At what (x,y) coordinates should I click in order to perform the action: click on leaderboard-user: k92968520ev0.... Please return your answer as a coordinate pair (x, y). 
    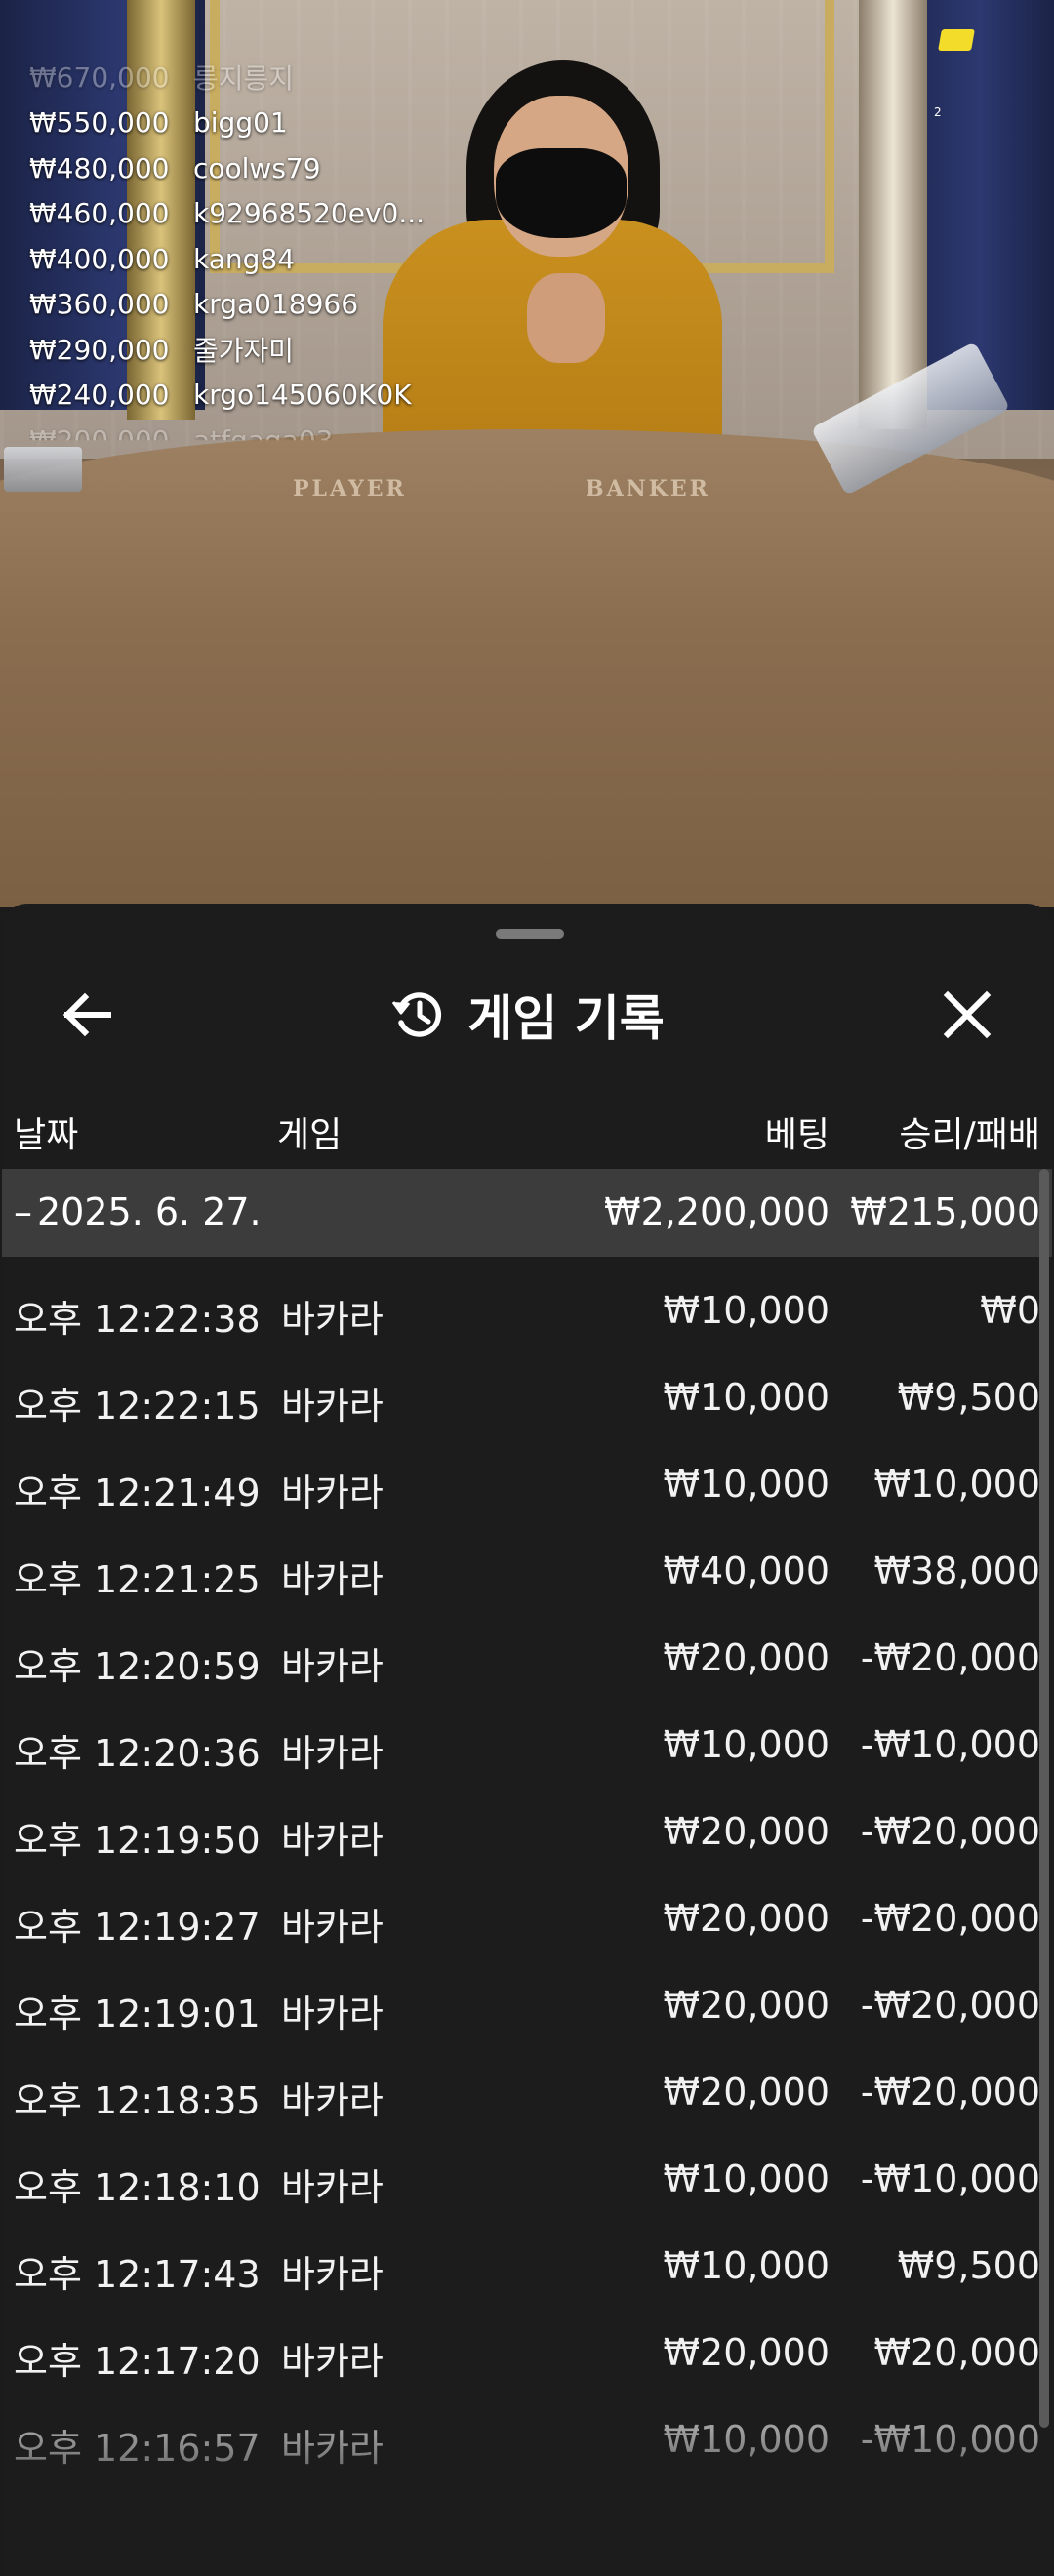
    Looking at the image, I should click on (309, 213).